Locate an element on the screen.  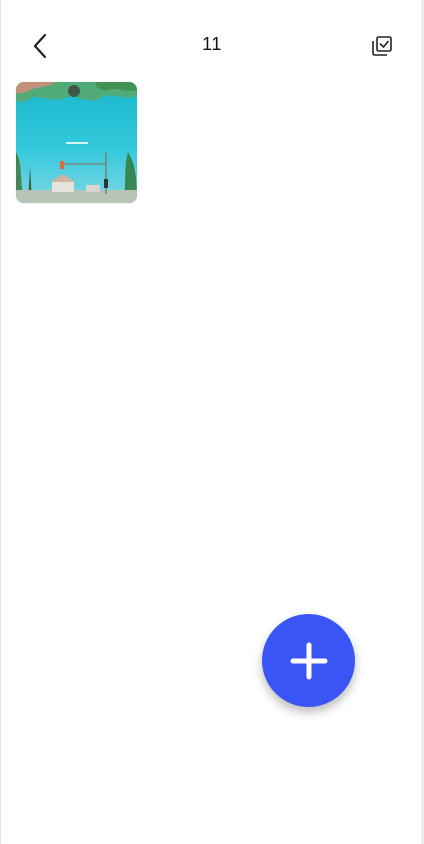
beach-photo-thumbnail is located at coordinates (76, 142).